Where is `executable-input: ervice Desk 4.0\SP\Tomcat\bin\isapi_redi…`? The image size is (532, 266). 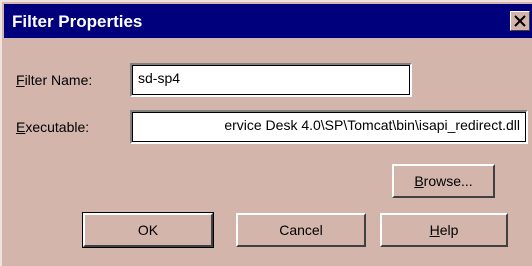 executable-input: ervice Desk 4.0\SP\Tomcat\bin\isapi_redi… is located at coordinates (329, 127).